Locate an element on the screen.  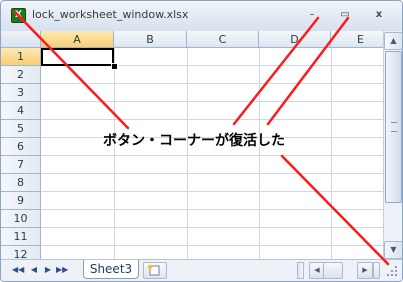
scroll-down-arrow-icon: ▼ is located at coordinates (393, 250).